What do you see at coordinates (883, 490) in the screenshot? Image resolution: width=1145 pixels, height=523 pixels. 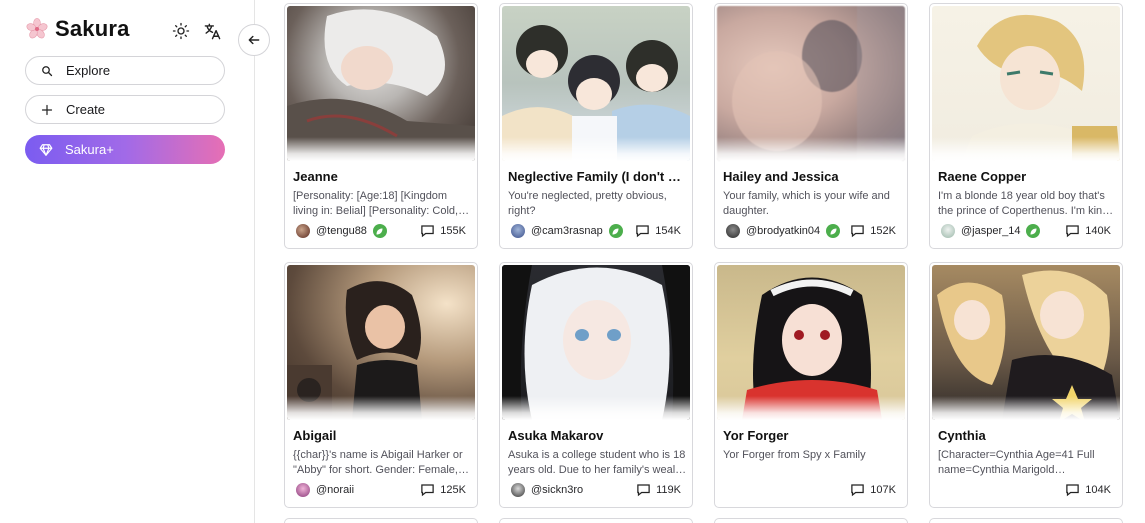 I see `message-count: 107K` at bounding box center [883, 490].